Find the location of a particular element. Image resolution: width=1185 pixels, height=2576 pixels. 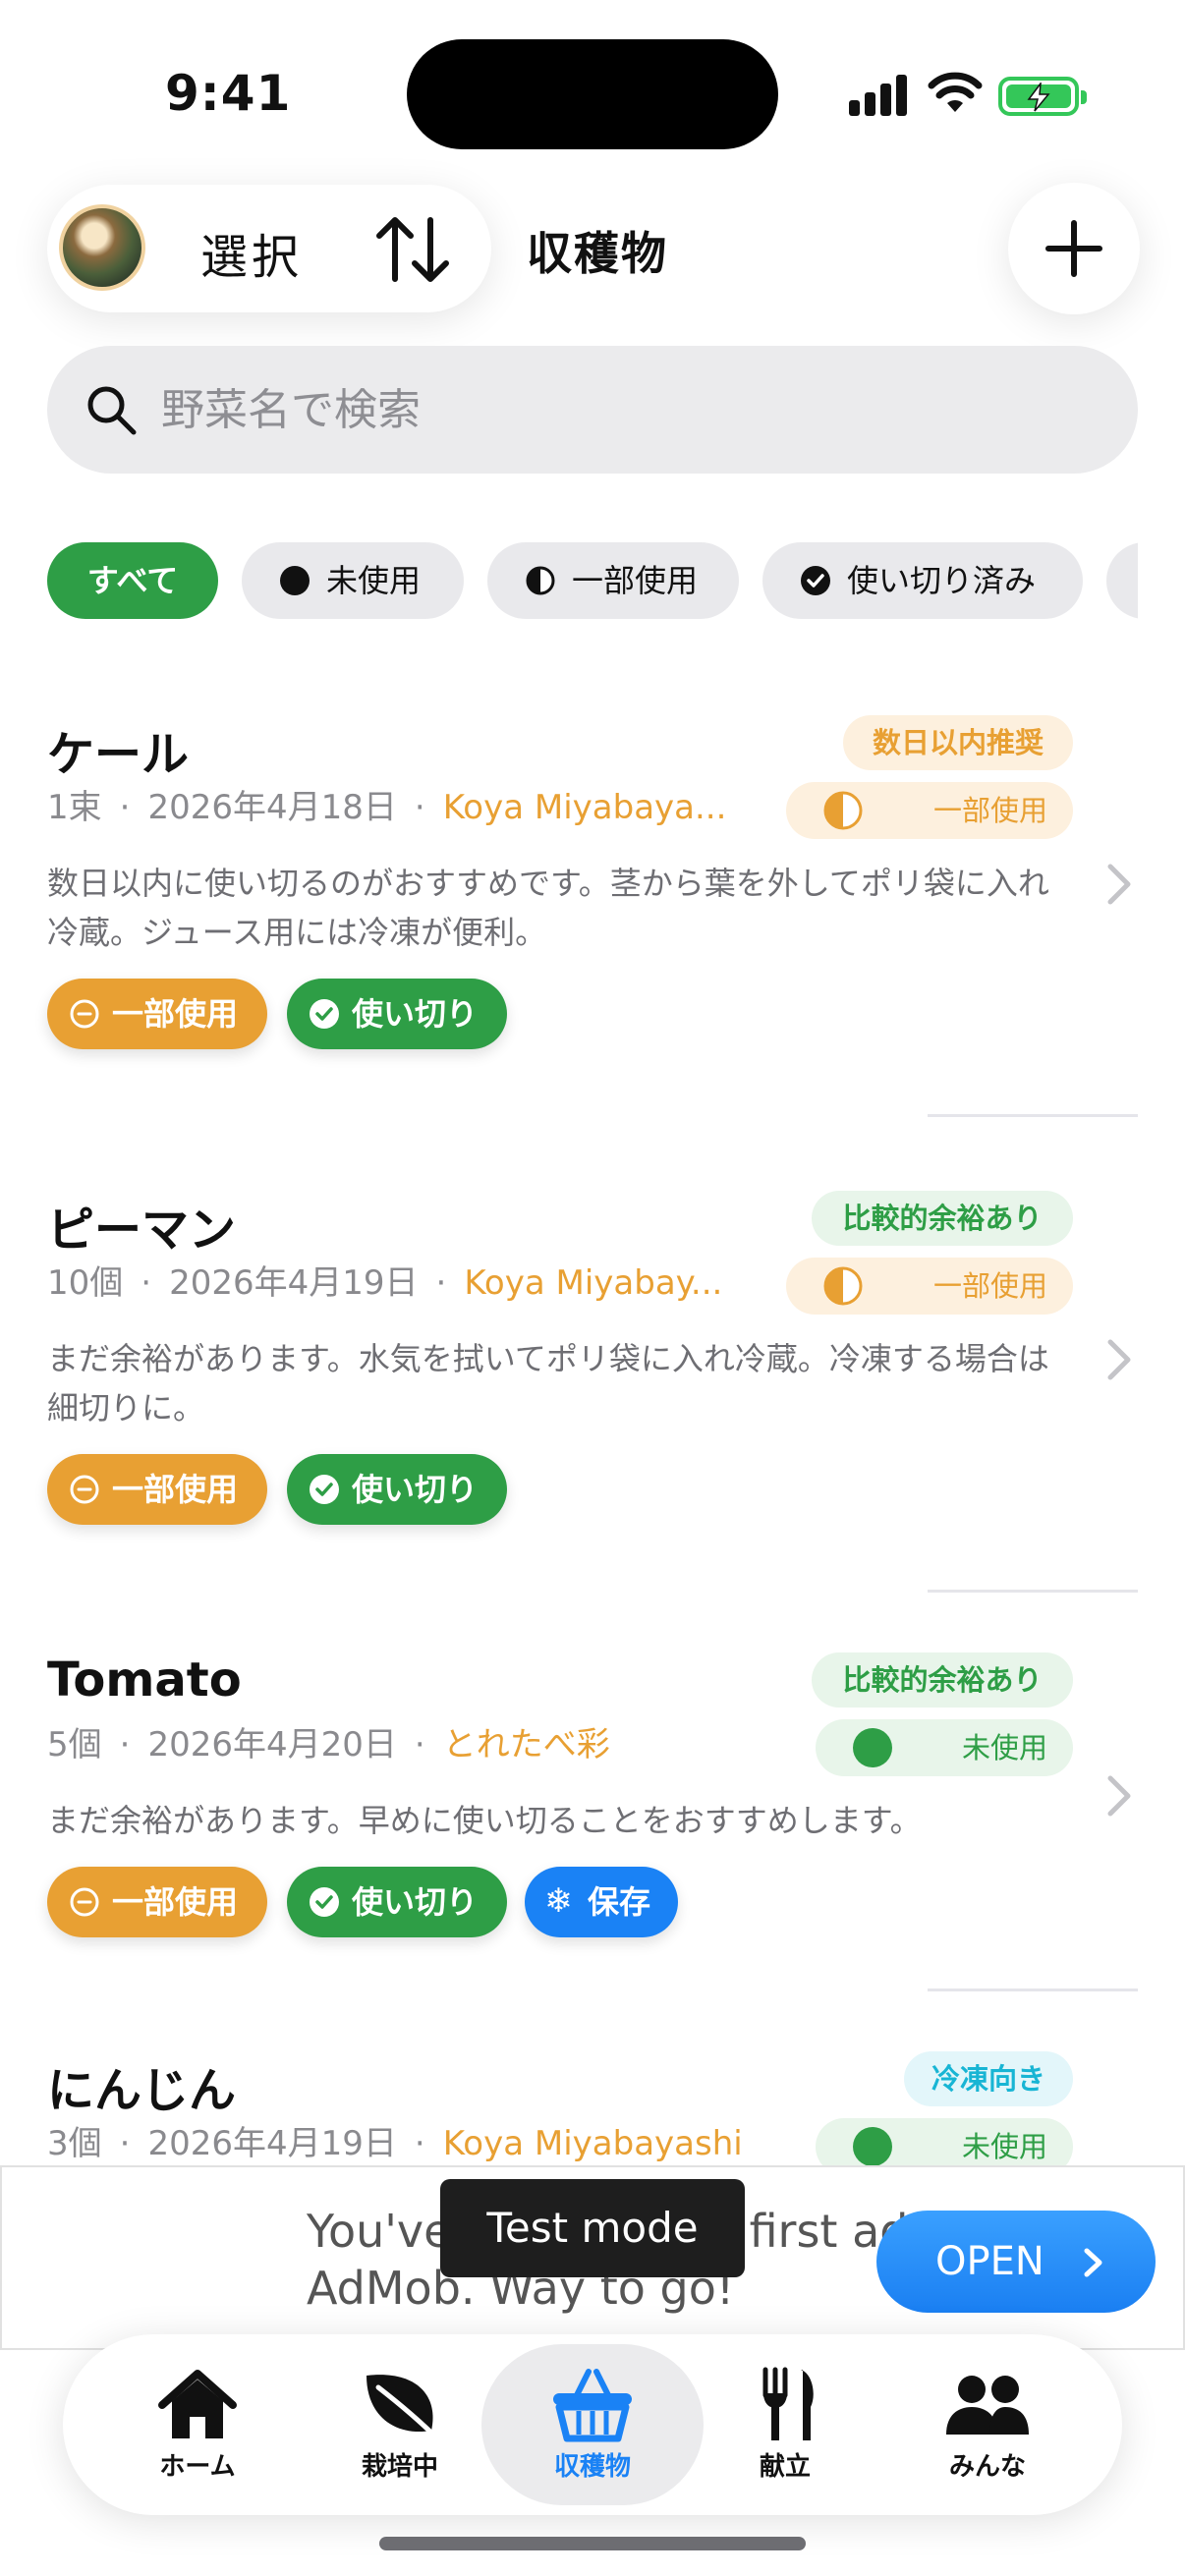

plus-icon is located at coordinates (1073, 248).